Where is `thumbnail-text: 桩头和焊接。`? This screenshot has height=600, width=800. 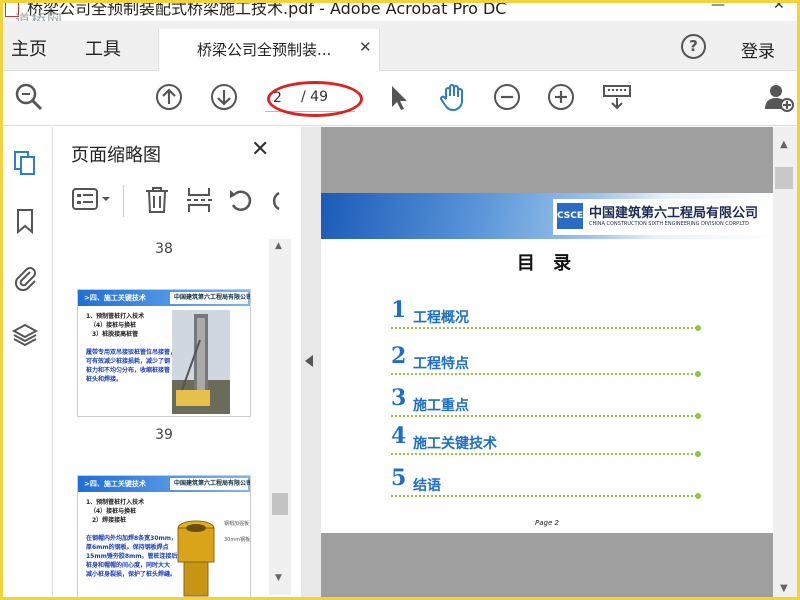 thumbnail-text: 桩头和焊接。 is located at coordinates (104, 379).